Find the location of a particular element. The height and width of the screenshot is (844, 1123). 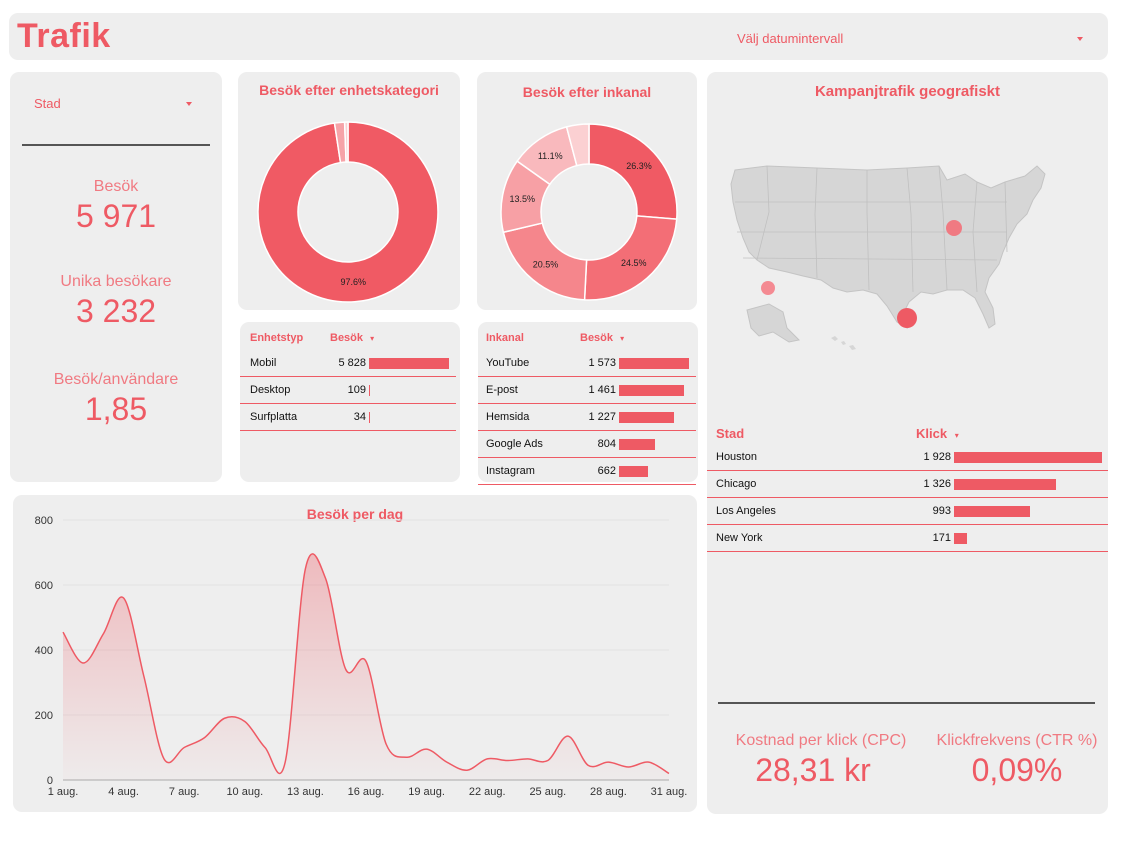

table-row: Houston 1 928 is located at coordinates (907, 457).